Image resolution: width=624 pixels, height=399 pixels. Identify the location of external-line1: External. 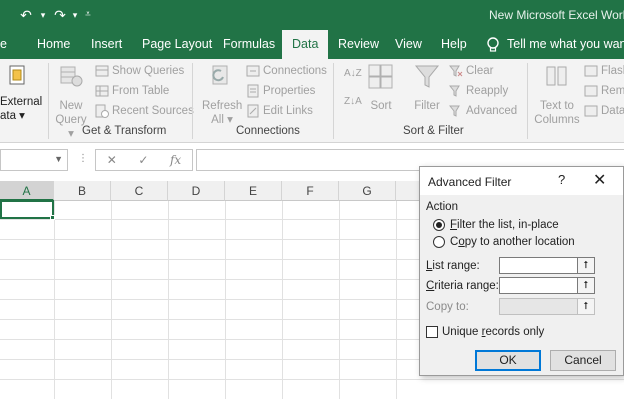
(21, 102).